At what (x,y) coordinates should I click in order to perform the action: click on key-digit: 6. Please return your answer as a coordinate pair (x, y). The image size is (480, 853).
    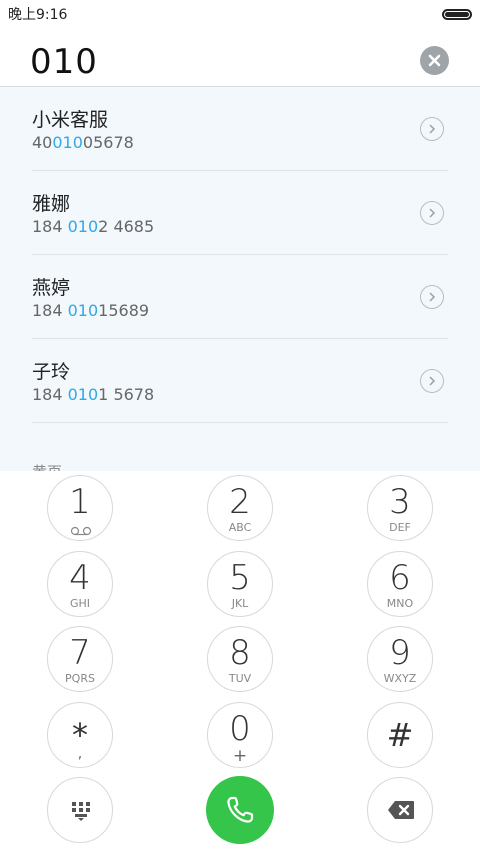
    Looking at the image, I should click on (400, 578).